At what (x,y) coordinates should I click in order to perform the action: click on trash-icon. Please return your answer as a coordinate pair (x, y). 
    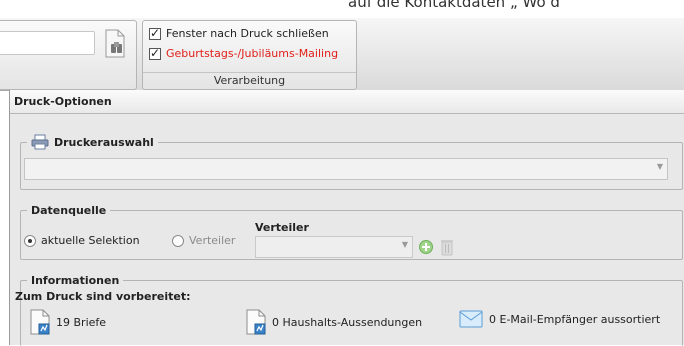
    Looking at the image, I should click on (447, 247).